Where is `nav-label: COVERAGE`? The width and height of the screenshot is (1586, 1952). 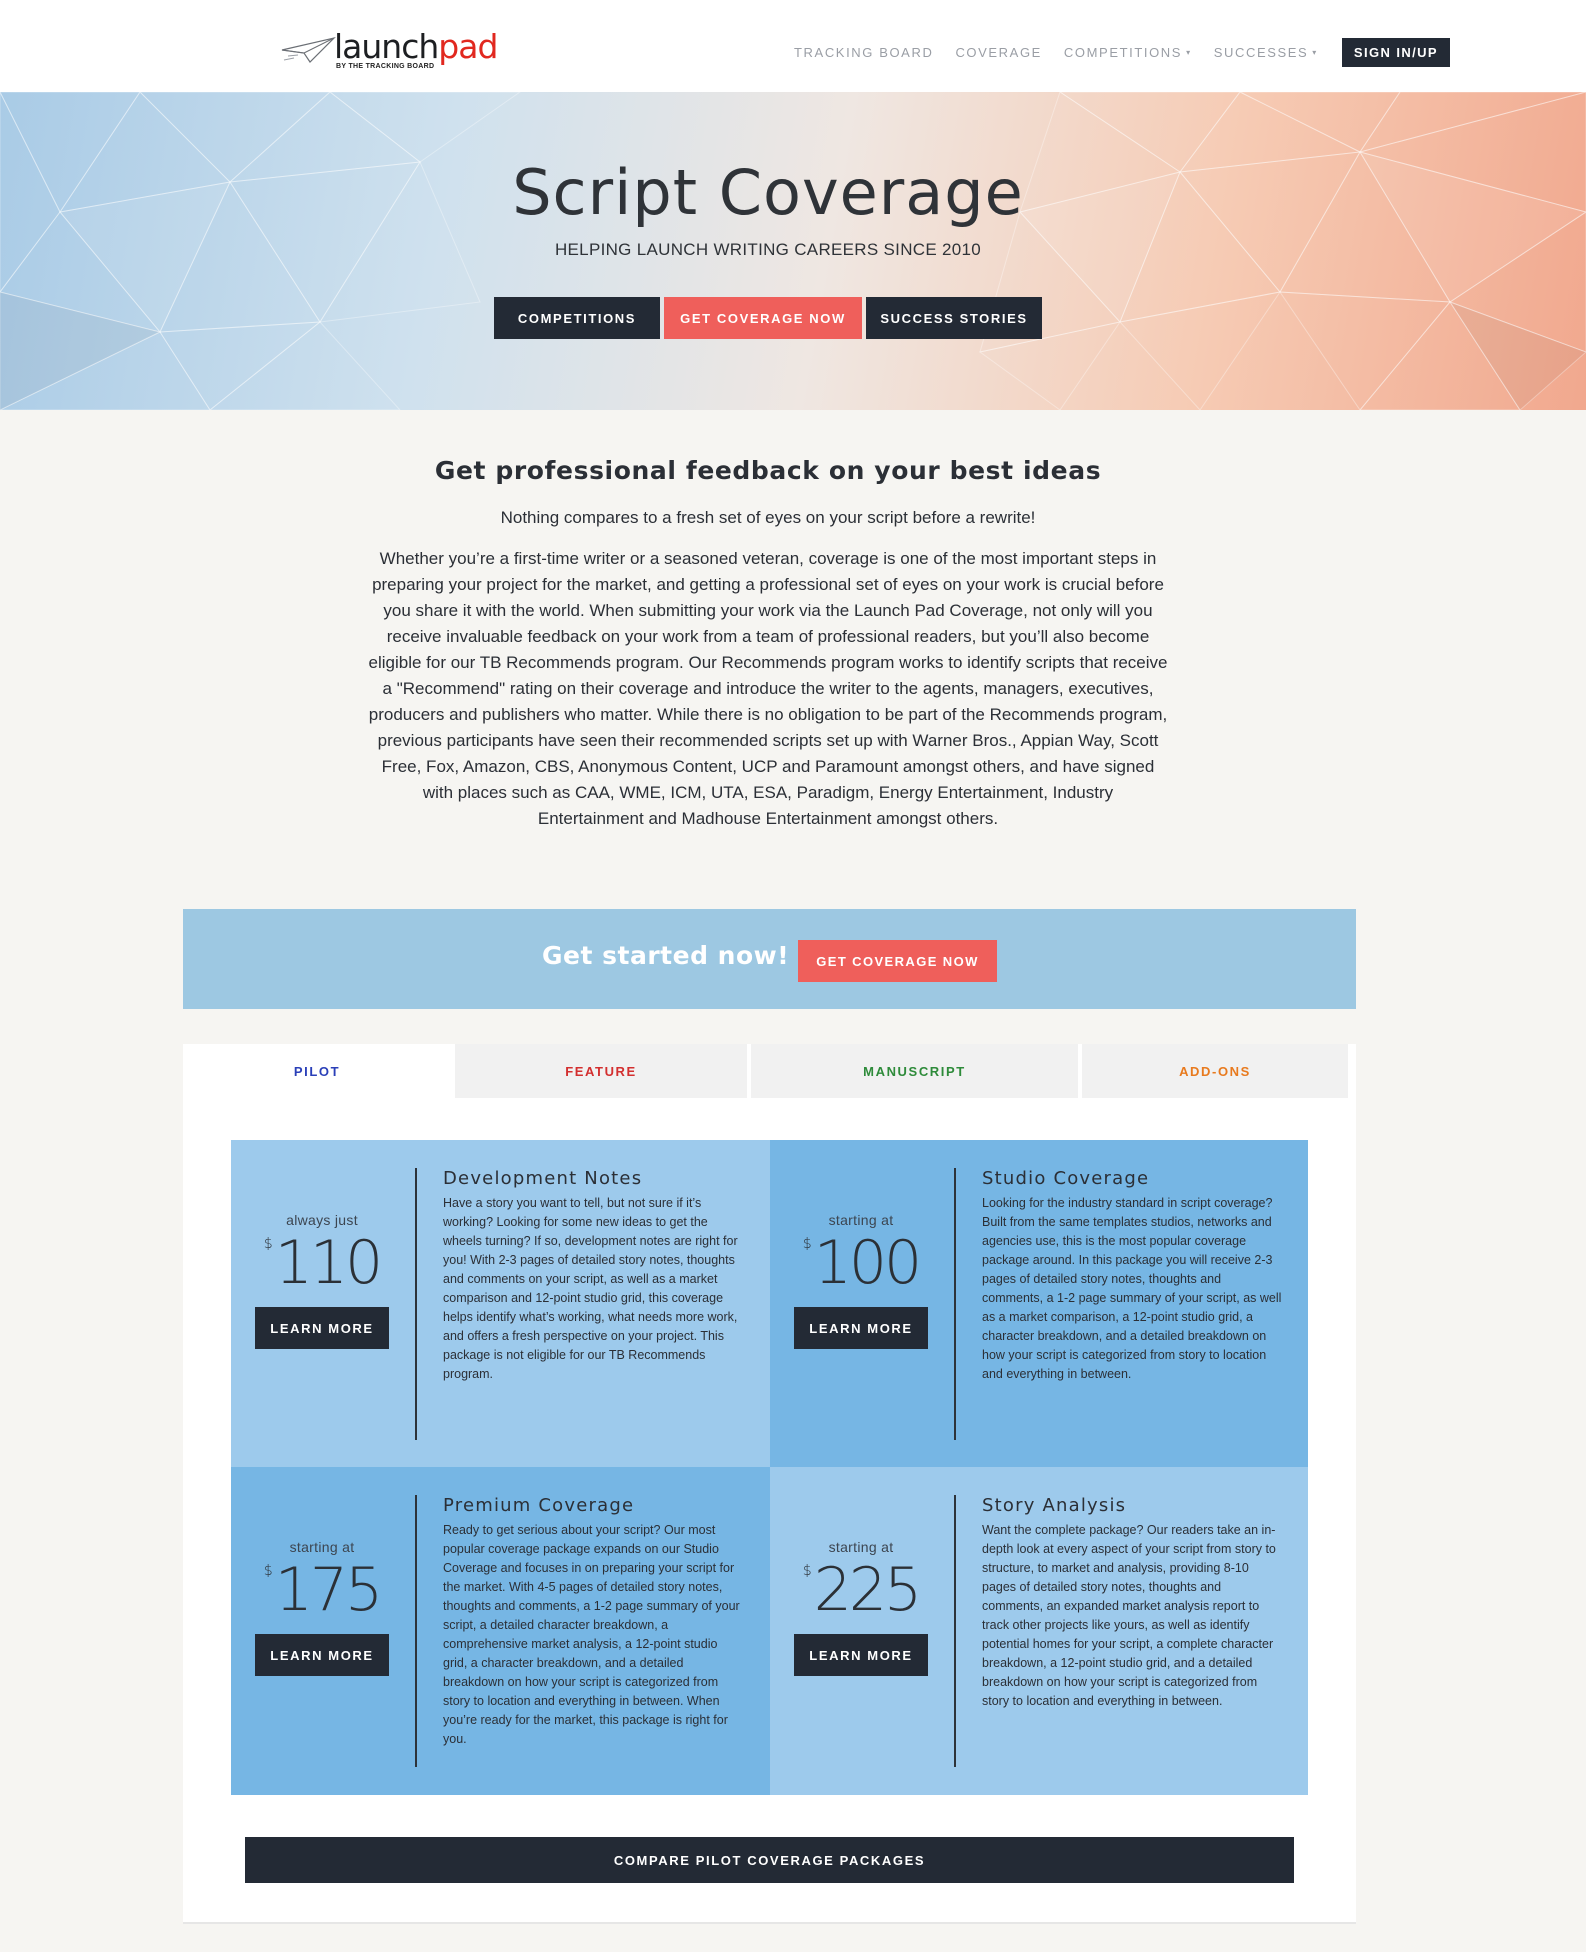
nav-label: COVERAGE is located at coordinates (998, 52).